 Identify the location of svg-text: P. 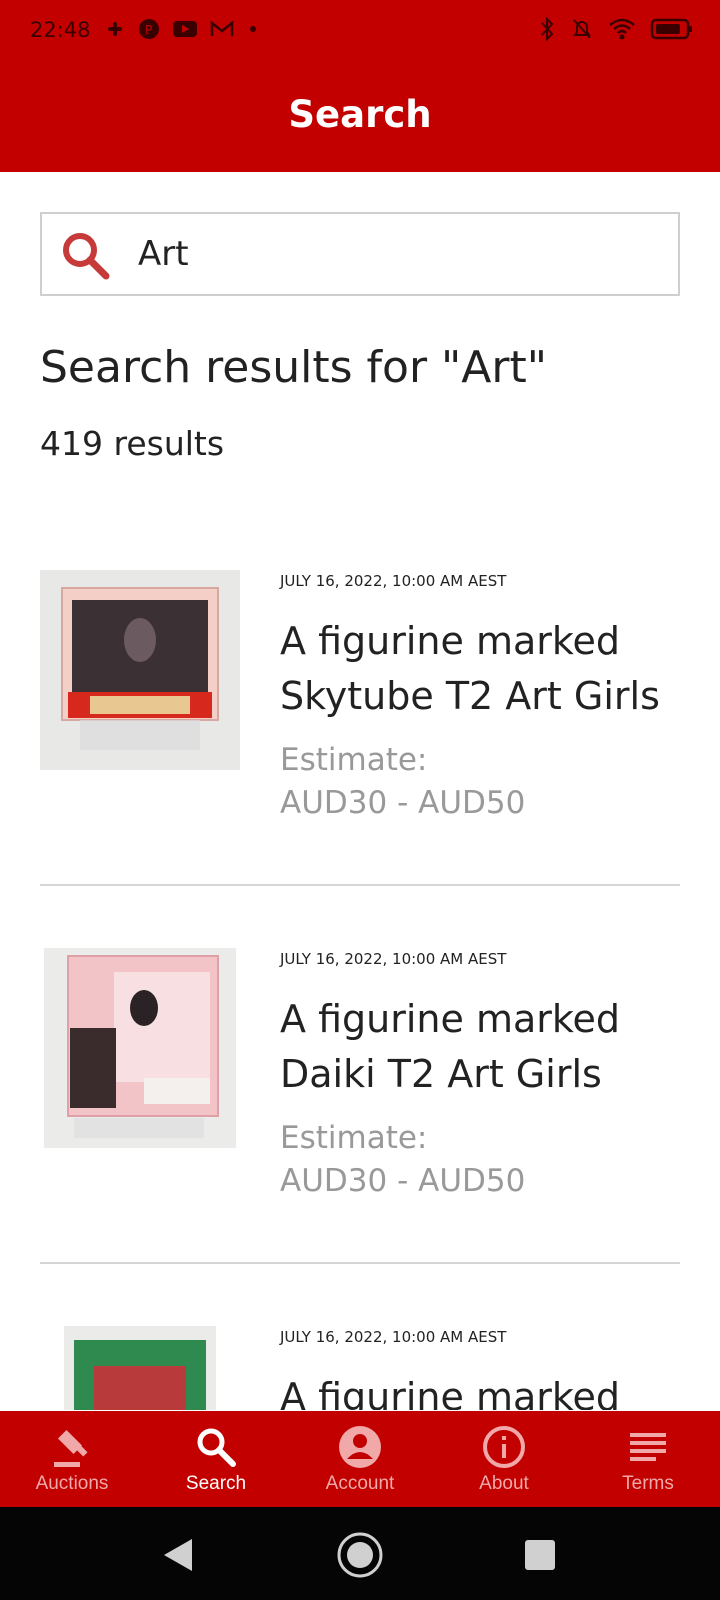
(148, 30).